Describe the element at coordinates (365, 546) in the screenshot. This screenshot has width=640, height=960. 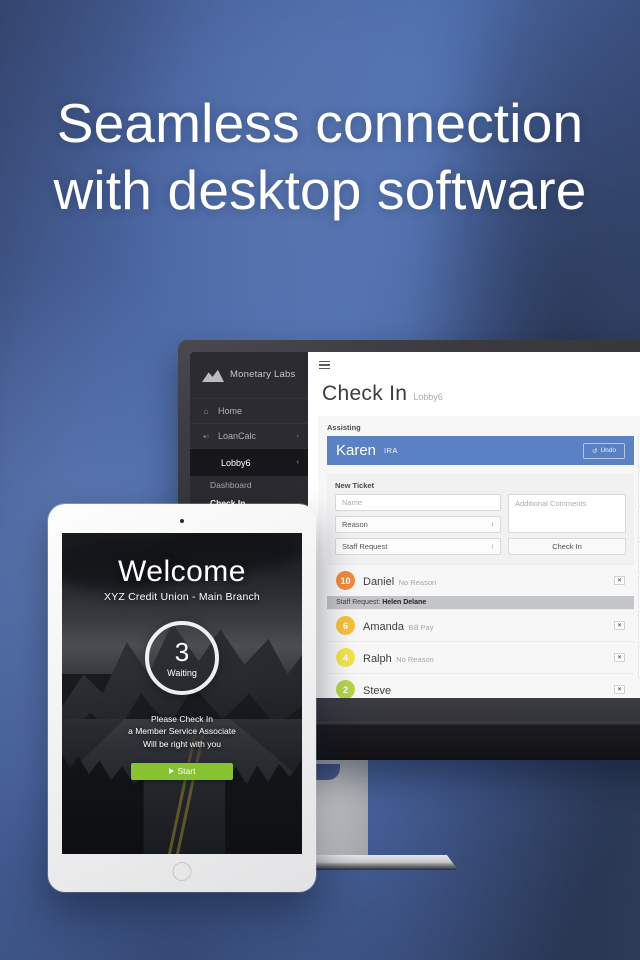
I see `staff-request-select-value: Staff Request` at that location.